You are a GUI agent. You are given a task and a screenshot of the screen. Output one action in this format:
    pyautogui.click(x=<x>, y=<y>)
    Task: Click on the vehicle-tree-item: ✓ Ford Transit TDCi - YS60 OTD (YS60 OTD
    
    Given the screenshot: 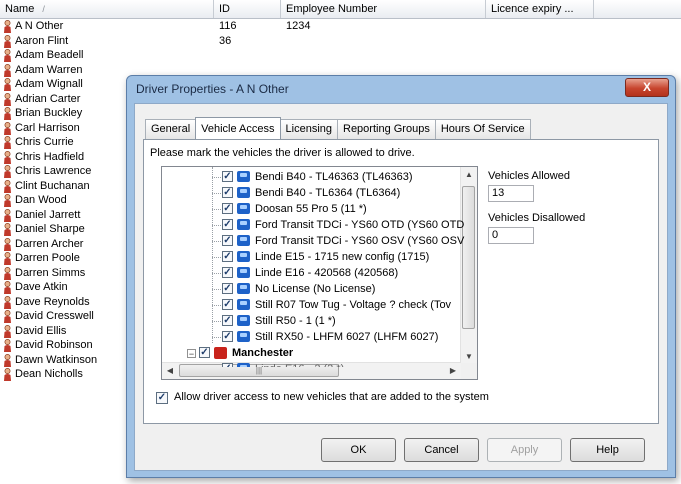 What is the action you would take?
    pyautogui.click(x=313, y=225)
    